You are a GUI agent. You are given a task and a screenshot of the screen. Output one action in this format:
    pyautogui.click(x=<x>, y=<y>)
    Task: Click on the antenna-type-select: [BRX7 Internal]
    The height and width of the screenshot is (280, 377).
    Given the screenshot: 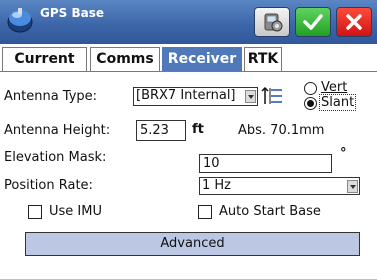 What is the action you would take?
    pyautogui.click(x=195, y=96)
    